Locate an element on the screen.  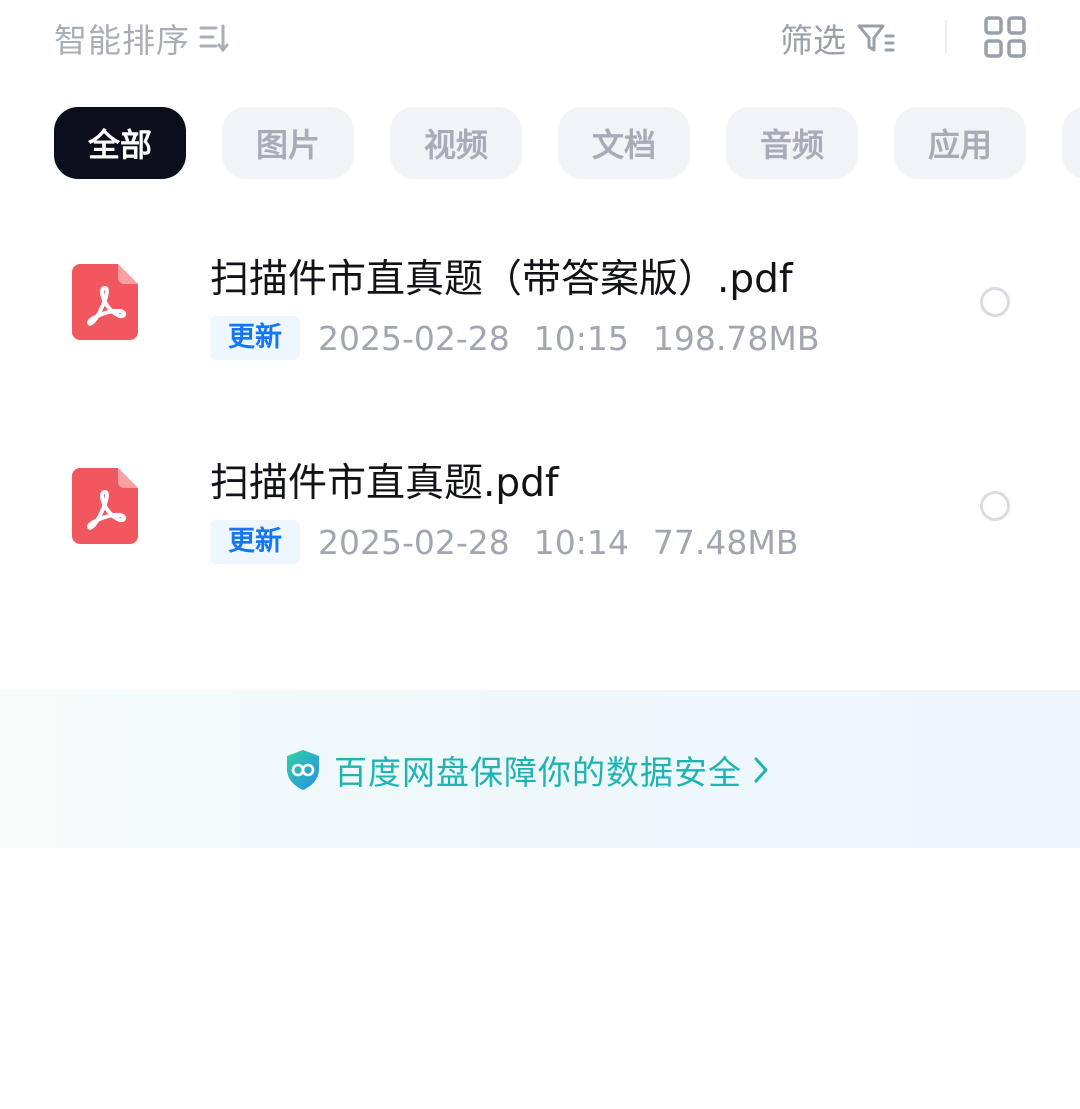
tab-documents: 文档 is located at coordinates (624, 143).